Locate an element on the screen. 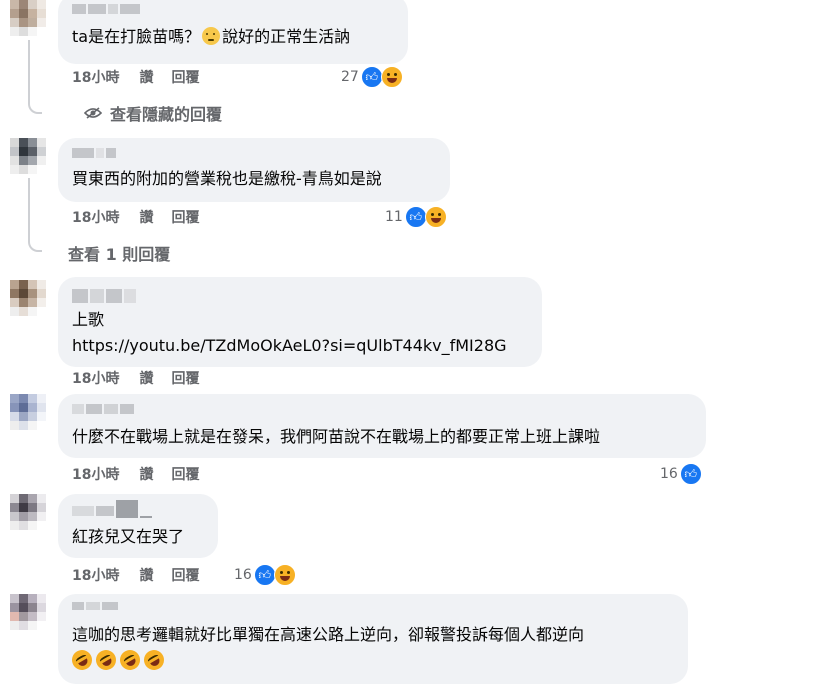 Image resolution: width=813 pixels, height=684 pixels. reaction-count: 27 is located at coordinates (350, 77).